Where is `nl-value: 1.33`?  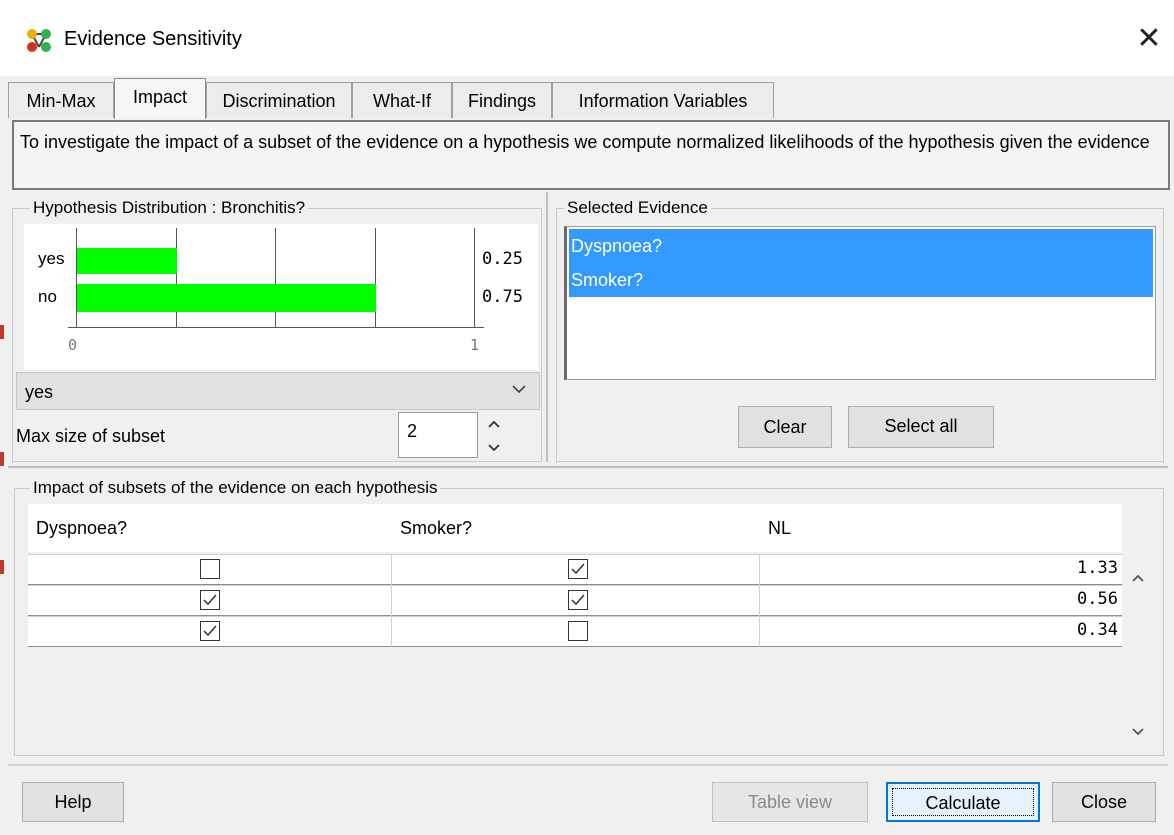
nl-value: 1.33 is located at coordinates (1097, 568).